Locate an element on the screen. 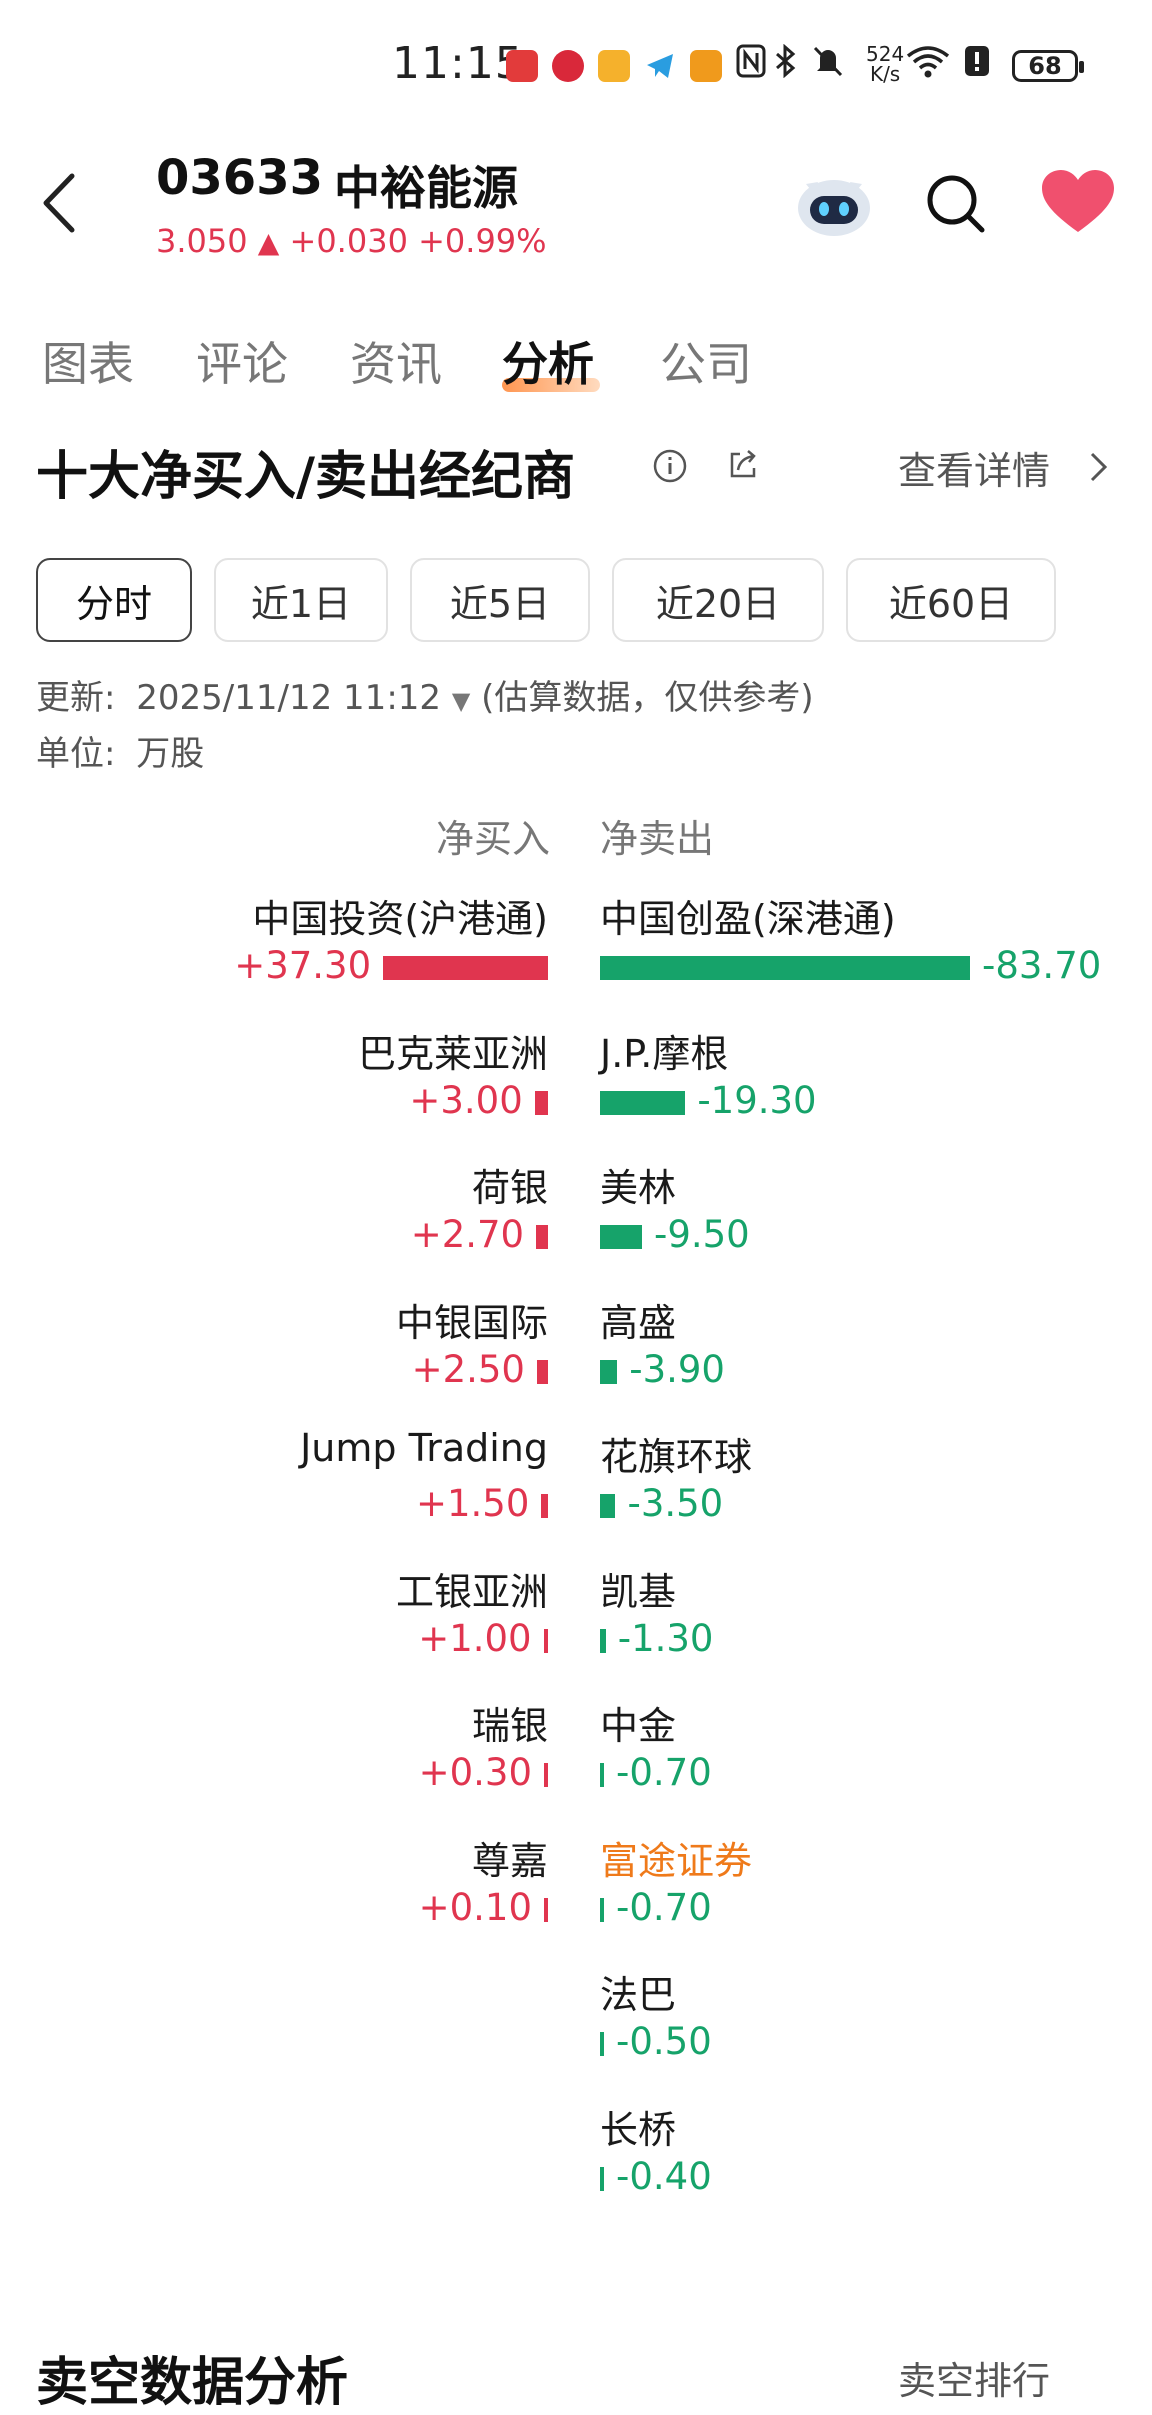 The image size is (1152, 2415). buy-value: +2.70 is located at coordinates (467, 1234).